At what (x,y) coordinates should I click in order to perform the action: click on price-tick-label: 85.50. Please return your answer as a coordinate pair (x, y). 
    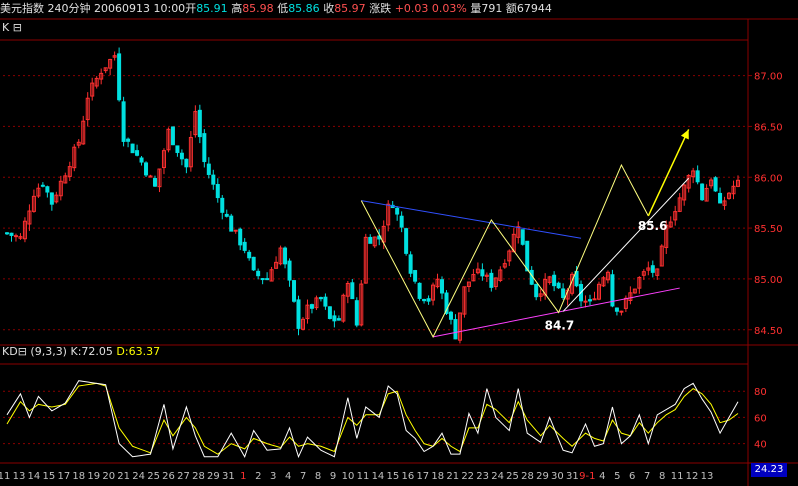
    Looking at the image, I should click on (768, 229).